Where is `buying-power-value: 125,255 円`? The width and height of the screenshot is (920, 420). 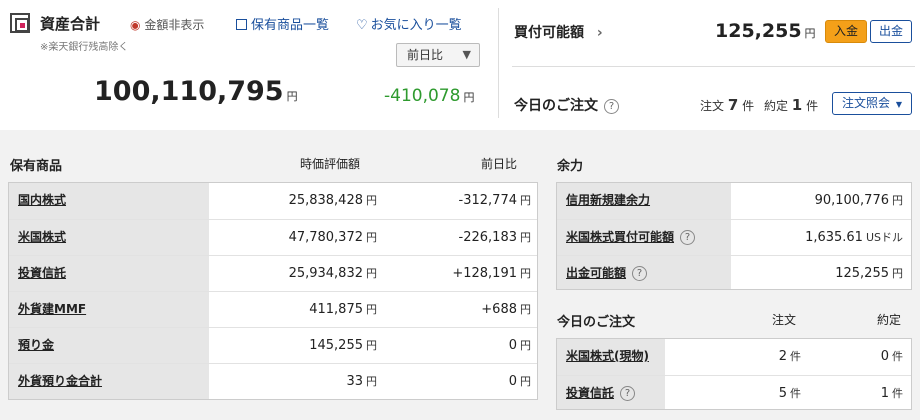
buying-power-value: 125,255 円 is located at coordinates (765, 31).